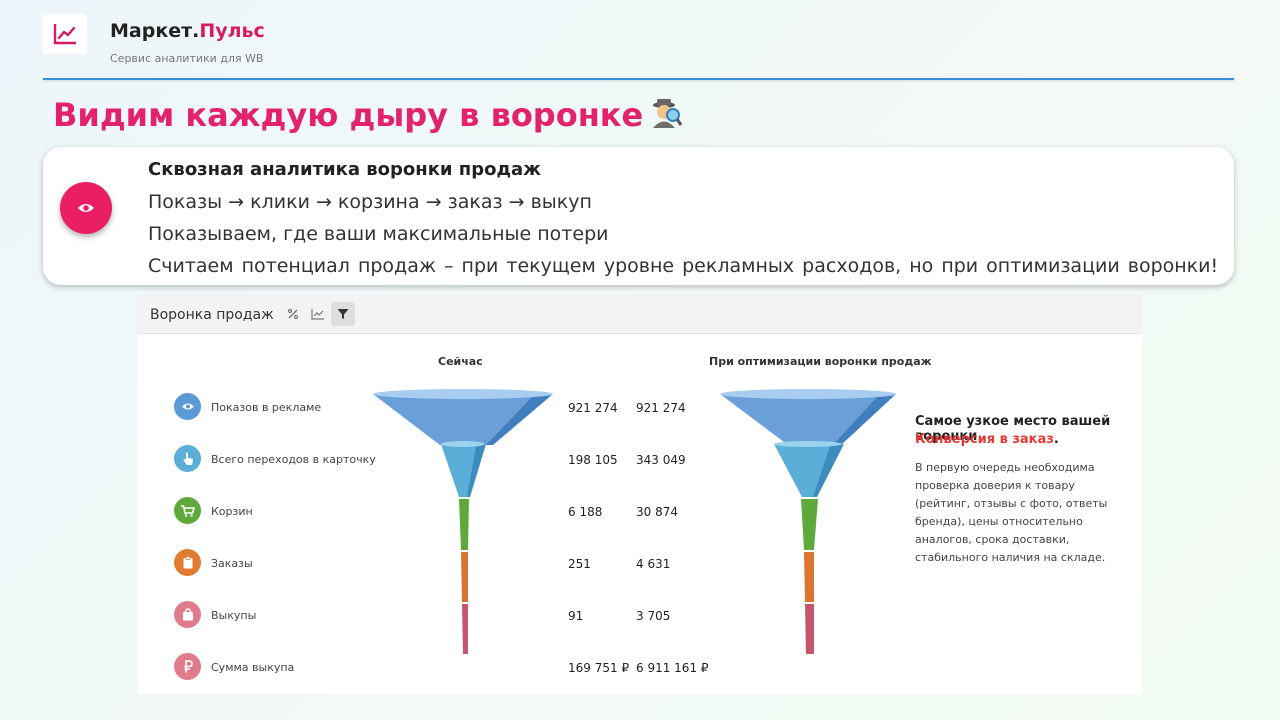 The width and height of the screenshot is (1280, 720). What do you see at coordinates (808, 419) in the screenshot?
I see `funnel-opt-impressions` at bounding box center [808, 419].